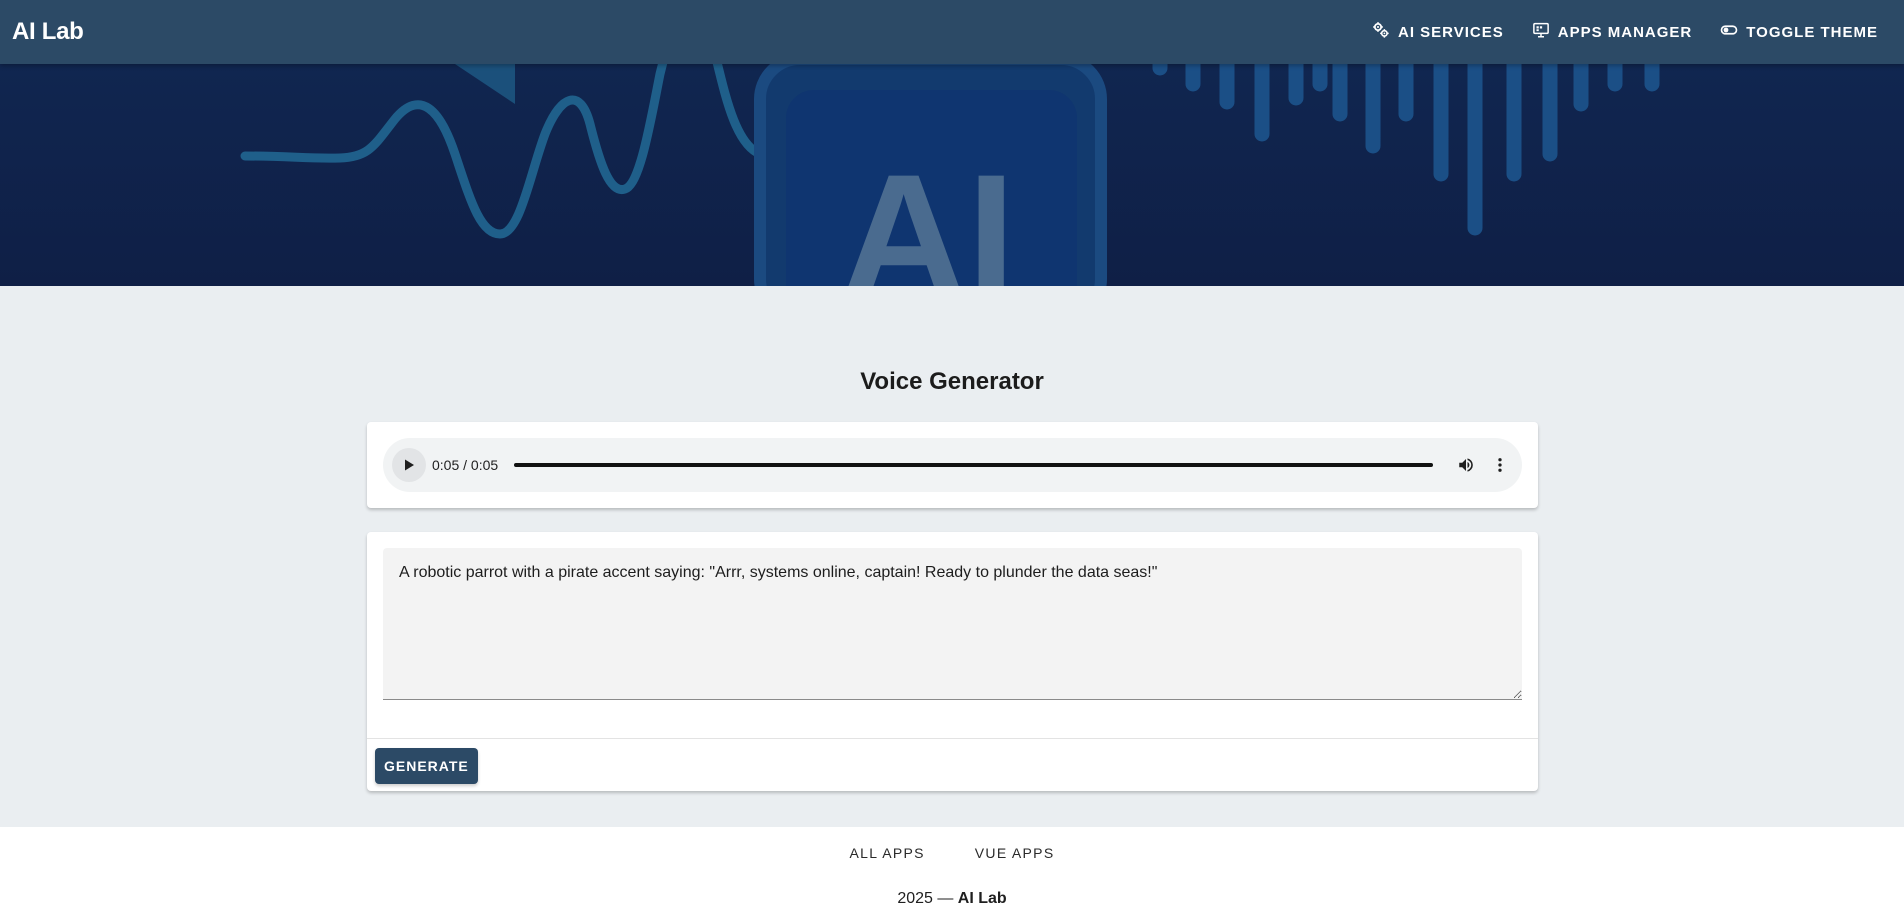 The image size is (1904, 919). Describe the element at coordinates (1541, 32) in the screenshot. I see `monitor-apps-icon` at that location.